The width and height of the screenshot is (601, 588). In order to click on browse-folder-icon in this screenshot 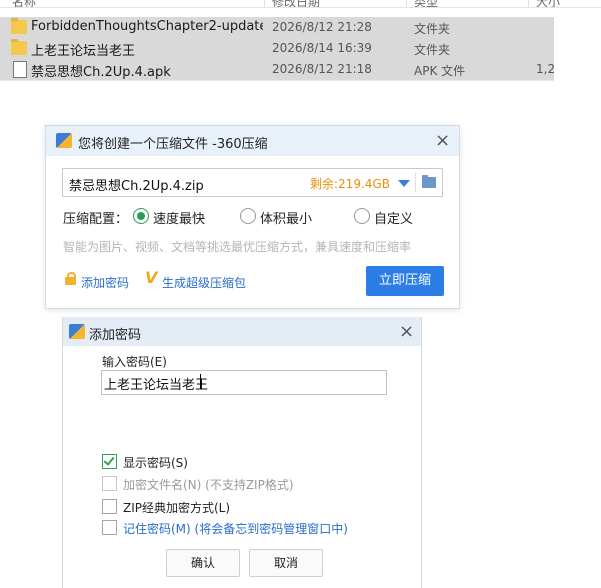, I will do `click(429, 181)`.